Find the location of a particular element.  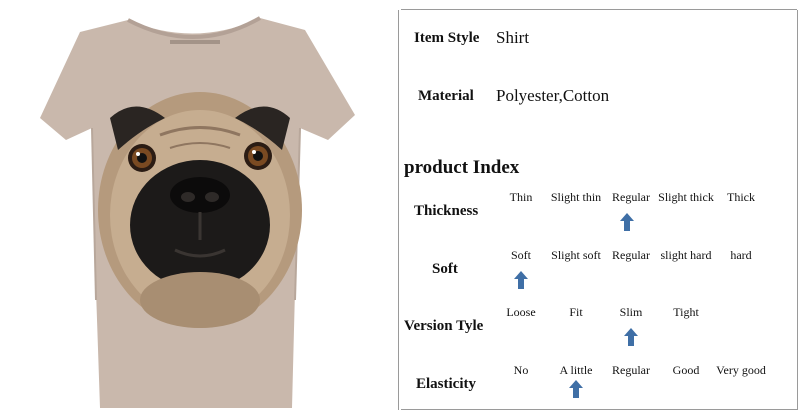

pug-face-print is located at coordinates (200, 210).